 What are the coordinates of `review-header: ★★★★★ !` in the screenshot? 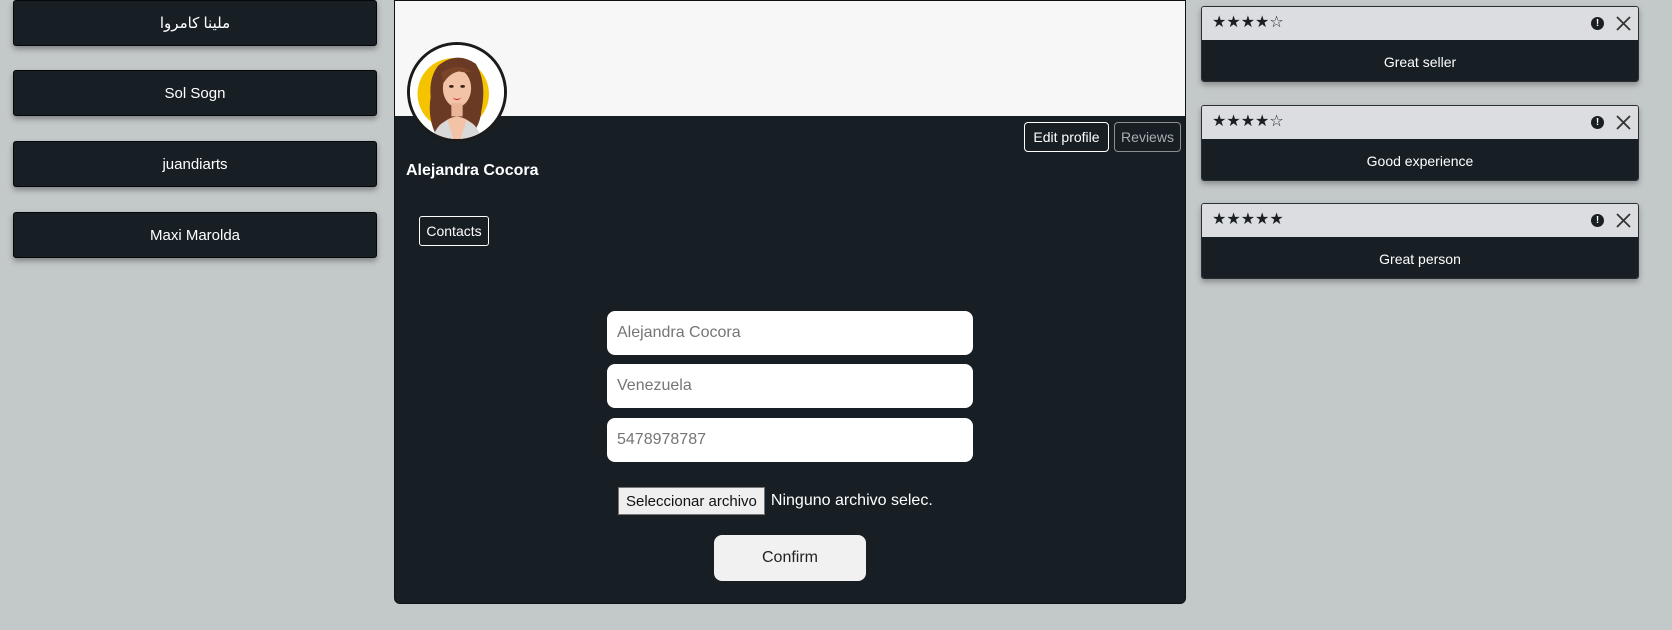 It's located at (1420, 220).